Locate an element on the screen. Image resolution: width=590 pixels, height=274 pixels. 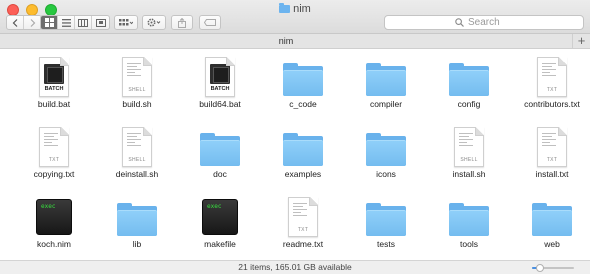
file-item: c_code is located at coordinates (303, 84).